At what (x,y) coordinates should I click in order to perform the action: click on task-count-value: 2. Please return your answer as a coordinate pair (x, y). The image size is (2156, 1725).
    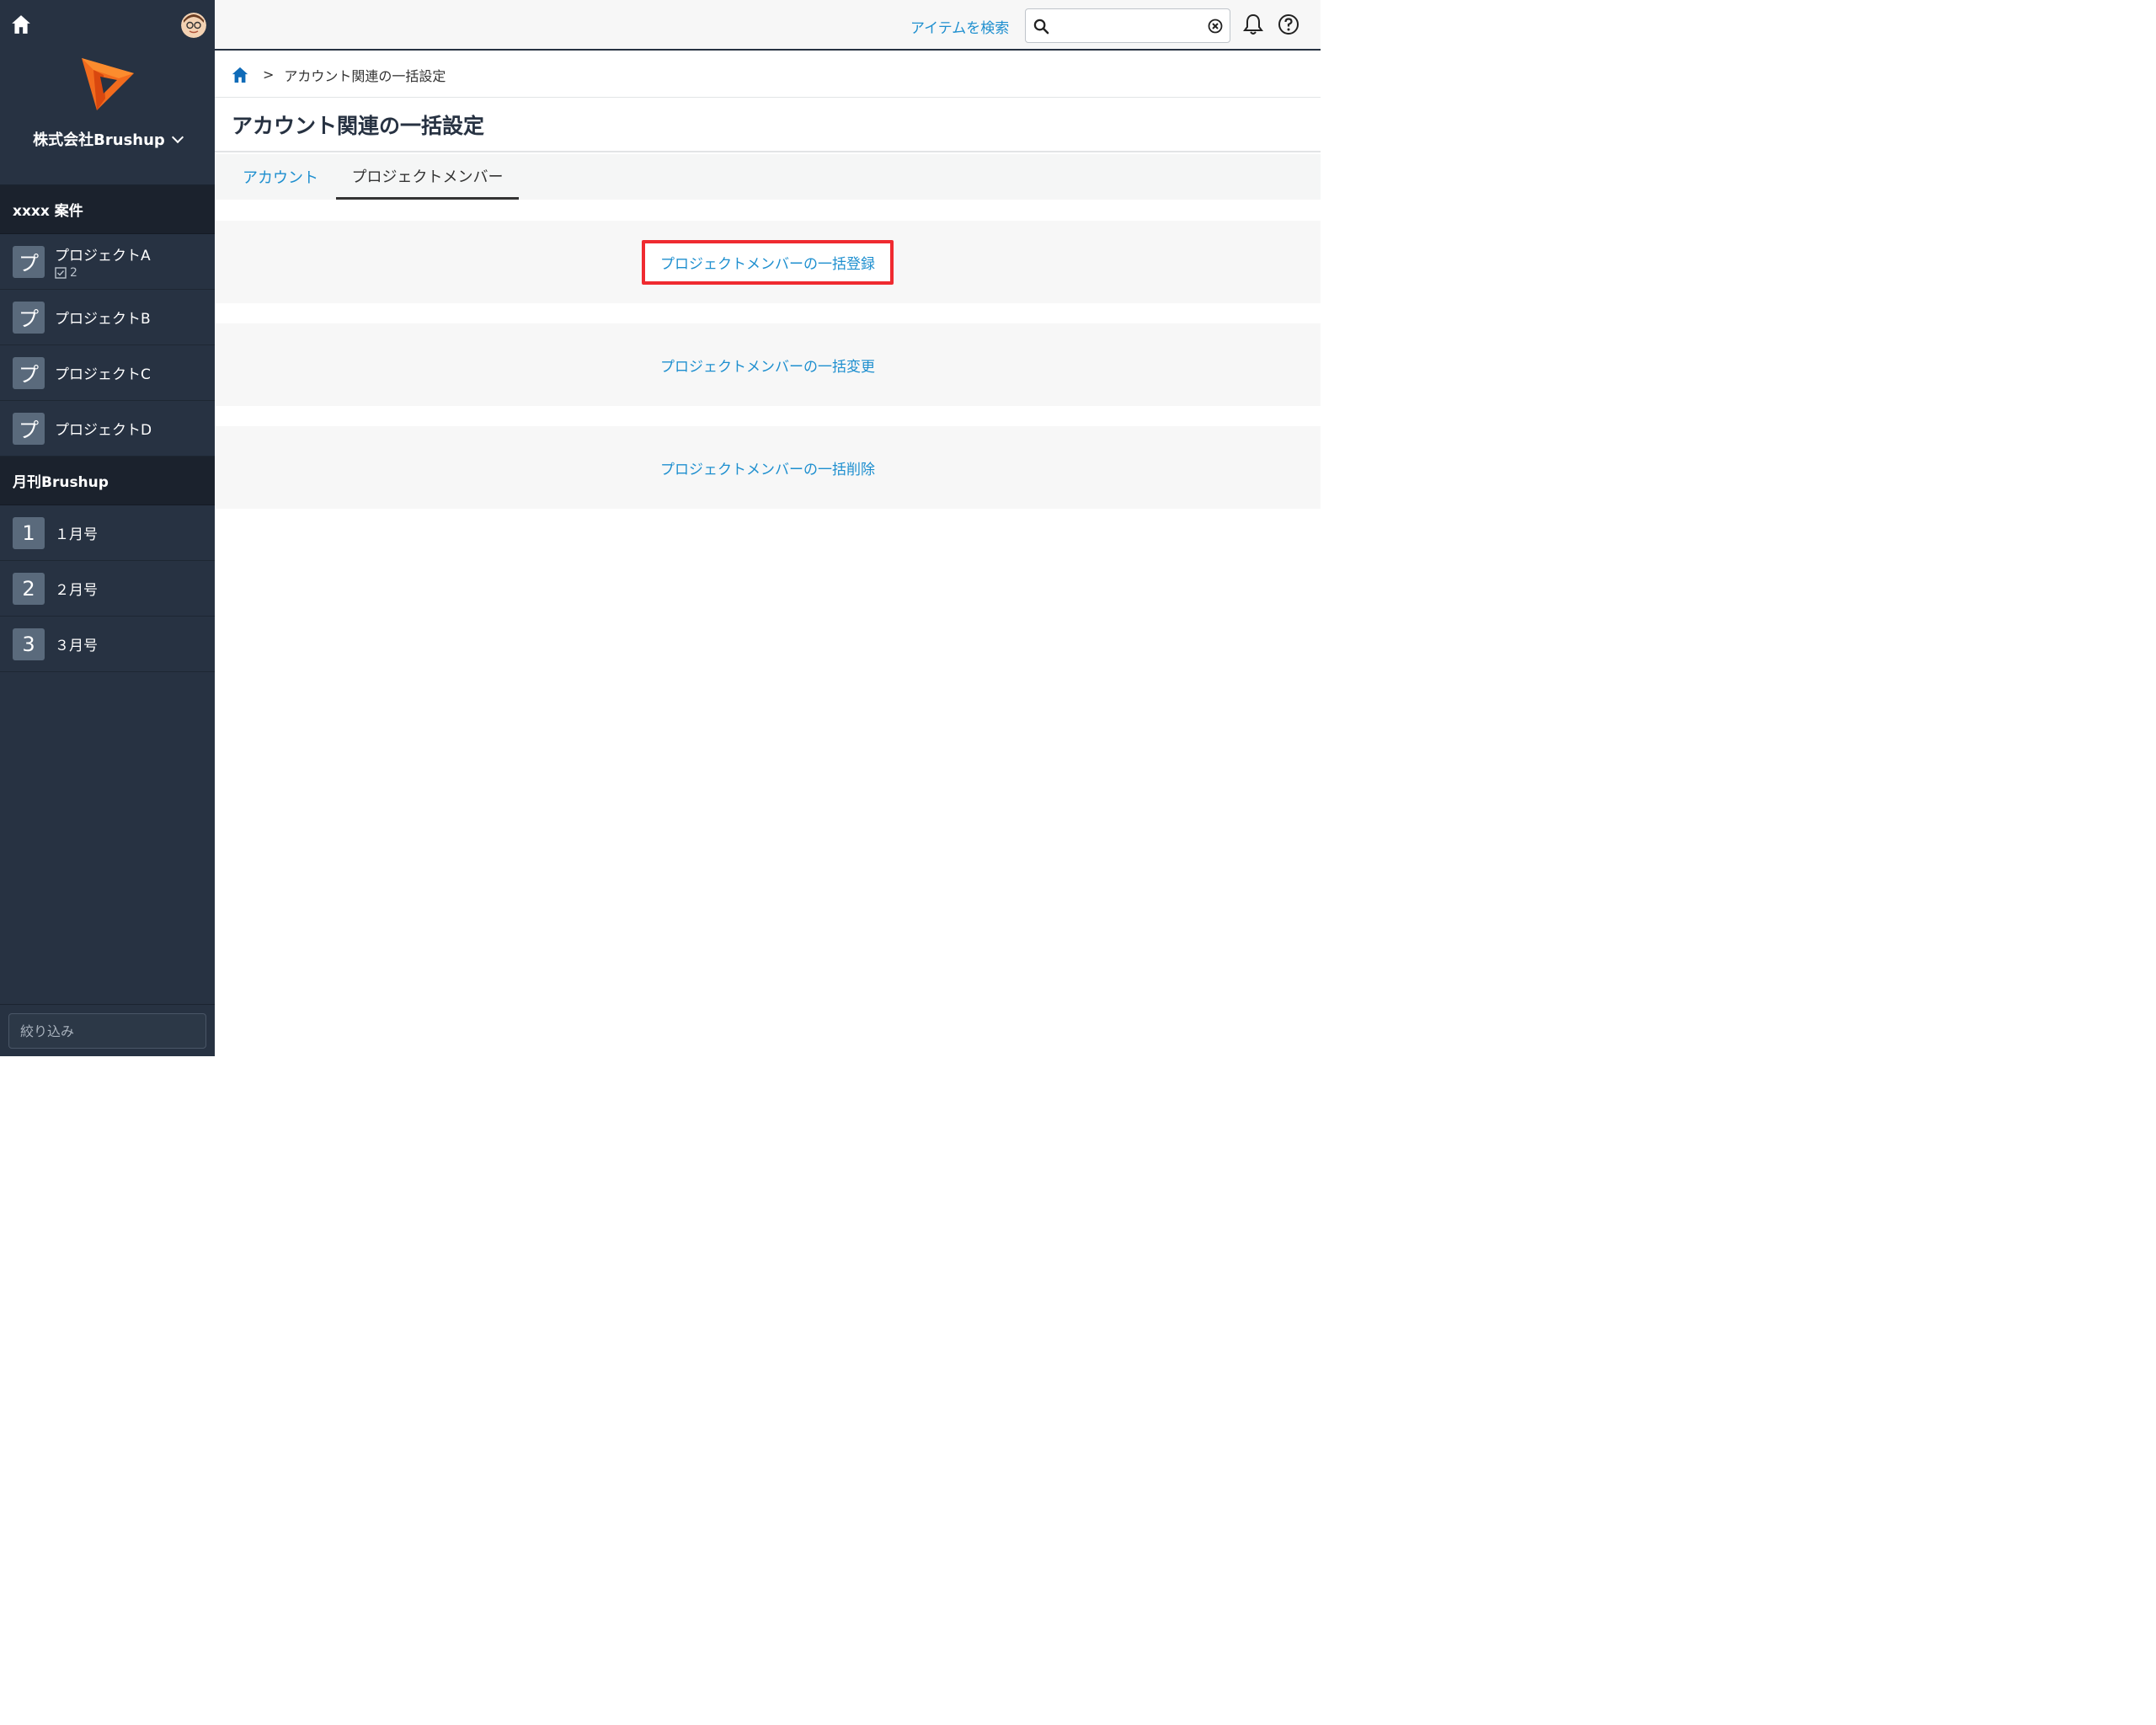
    Looking at the image, I should click on (73, 273).